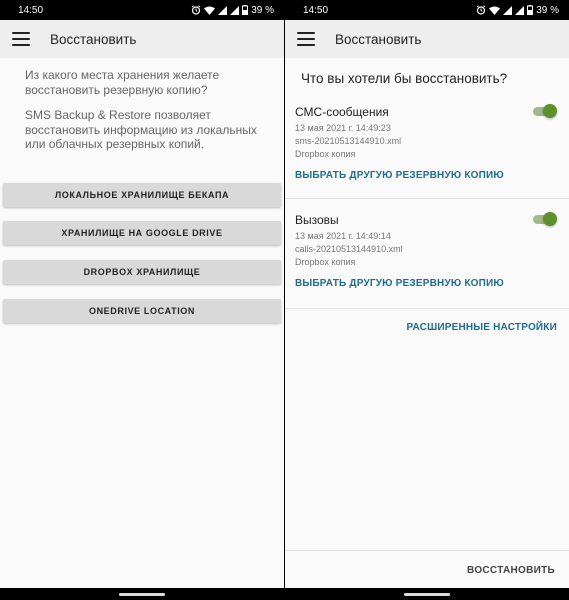 Image resolution: width=569 pixels, height=600 pixels. I want to click on sms-item-date: 13 мая 2021 г. 14:49:23, so click(343, 128).